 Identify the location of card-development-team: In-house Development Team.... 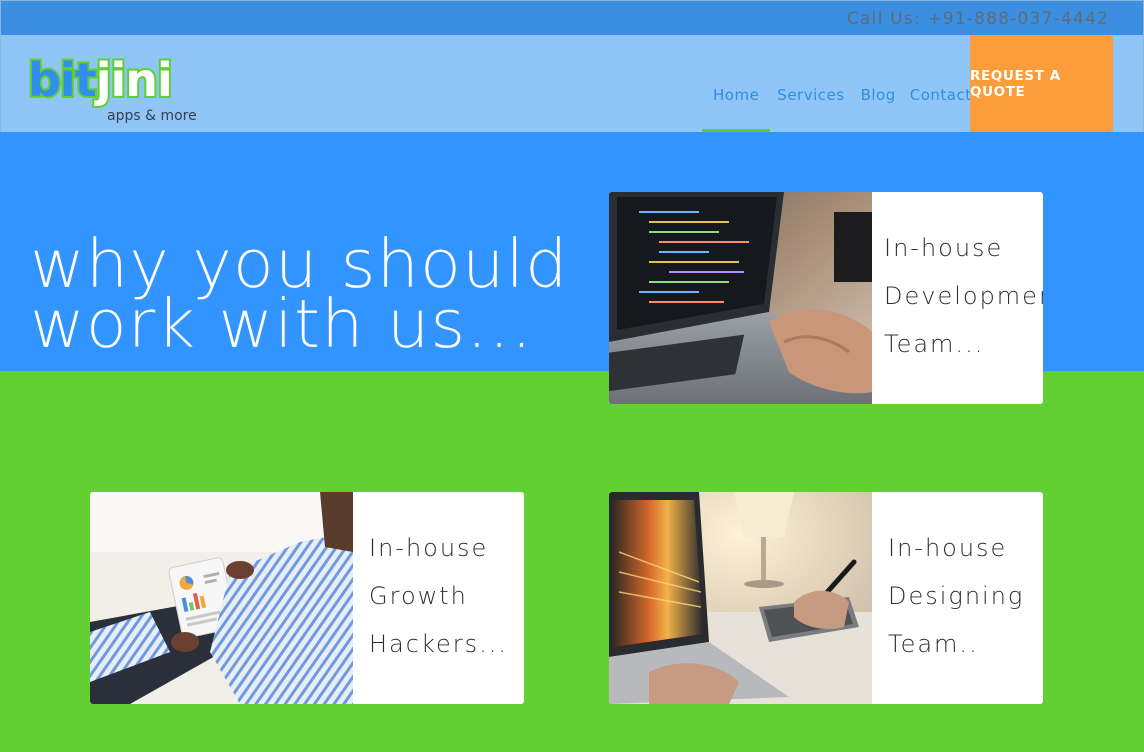
(826, 298).